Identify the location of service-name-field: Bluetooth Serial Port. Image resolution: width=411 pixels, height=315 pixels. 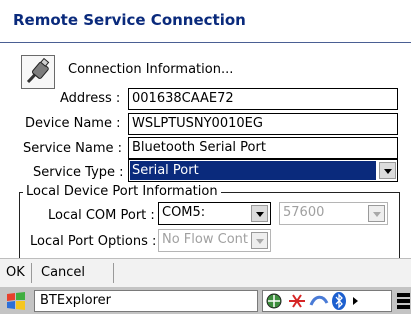
(263, 148).